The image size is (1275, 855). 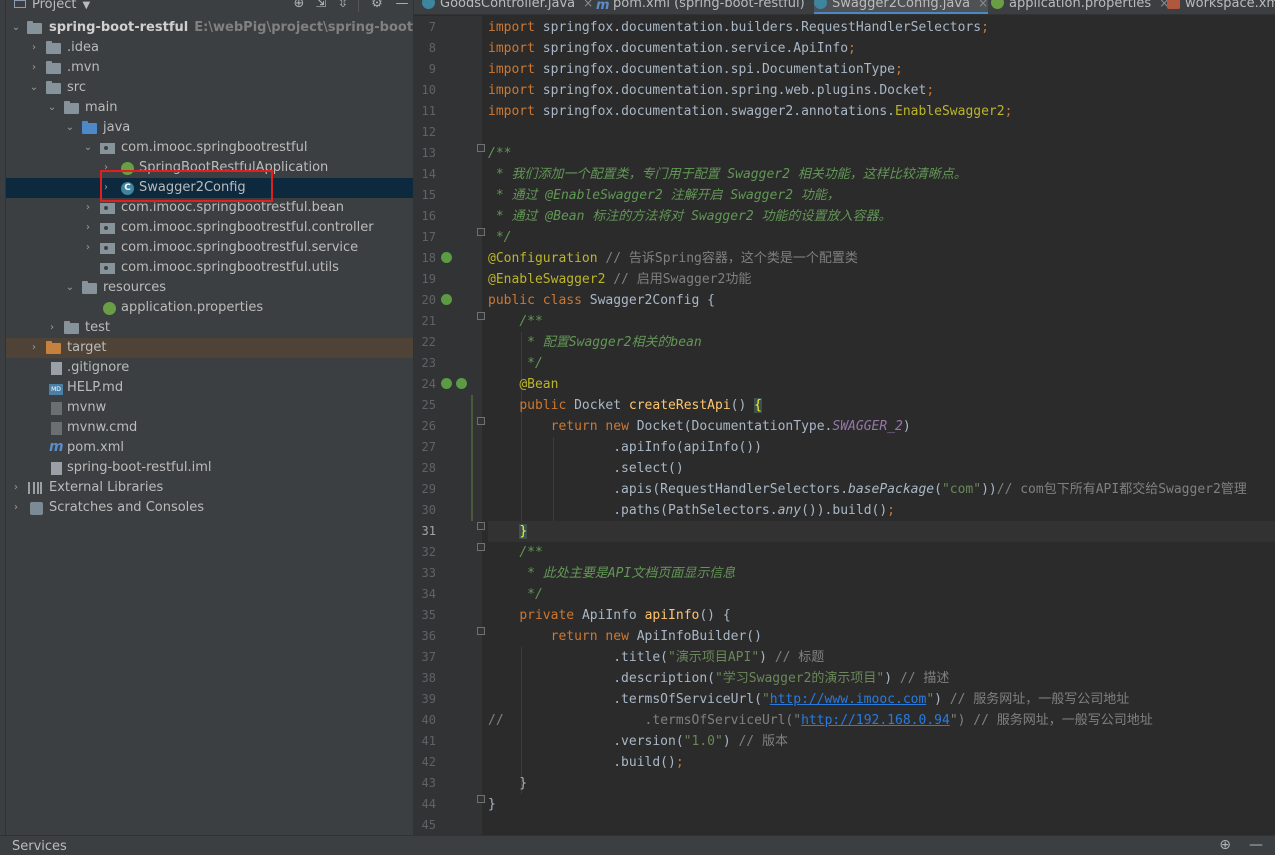 What do you see at coordinates (595, 342) in the screenshot?
I see `code-line: * 配置Swagger2相关的bean` at bounding box center [595, 342].